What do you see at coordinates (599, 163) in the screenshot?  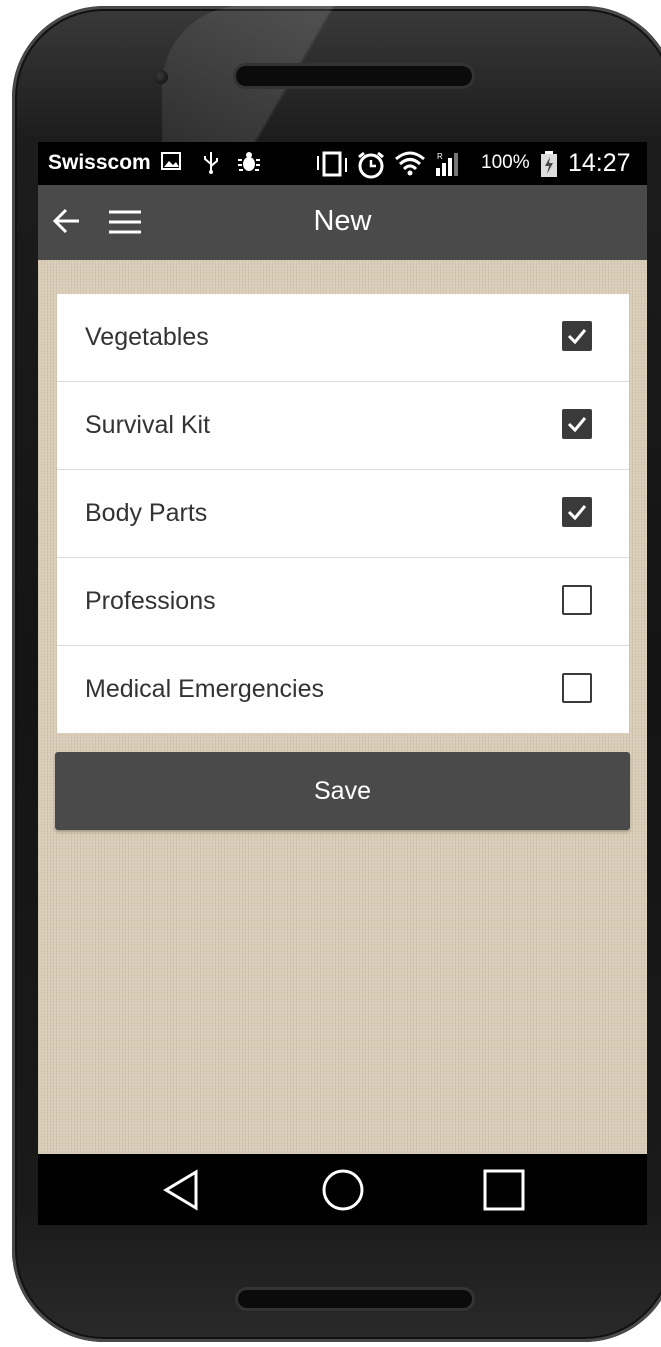 I see `status-time: 14:27` at bounding box center [599, 163].